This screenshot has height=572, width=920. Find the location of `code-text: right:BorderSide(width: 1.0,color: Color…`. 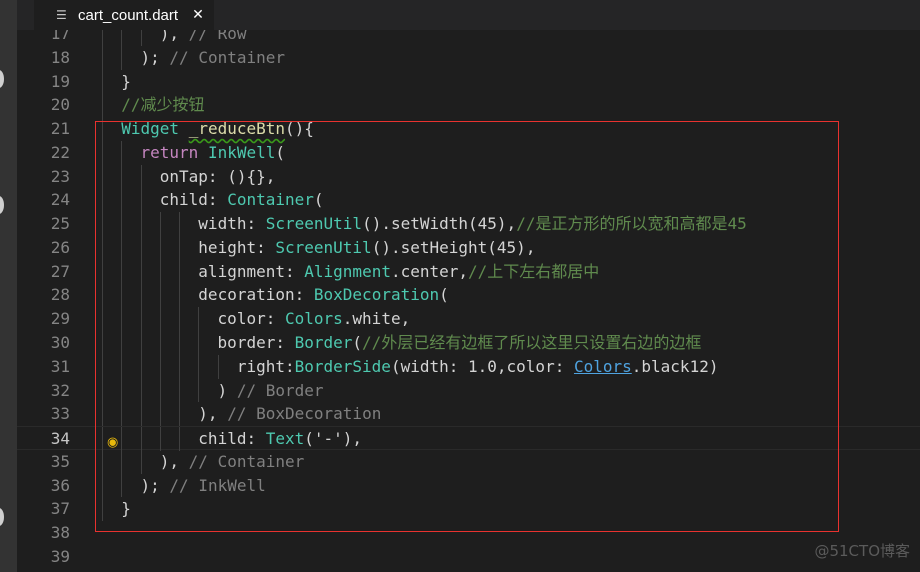

code-text: right:BorderSide(width: 1.0,color: Color… is located at coordinates (478, 367).